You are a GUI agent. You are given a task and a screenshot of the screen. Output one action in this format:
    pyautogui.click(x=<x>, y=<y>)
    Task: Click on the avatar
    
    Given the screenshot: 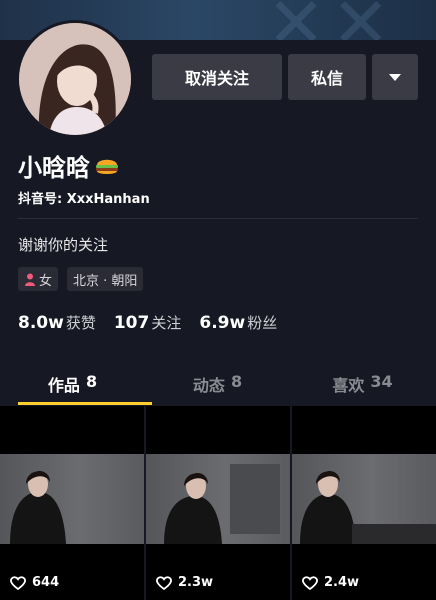 What is the action you would take?
    pyautogui.click(x=75, y=79)
    